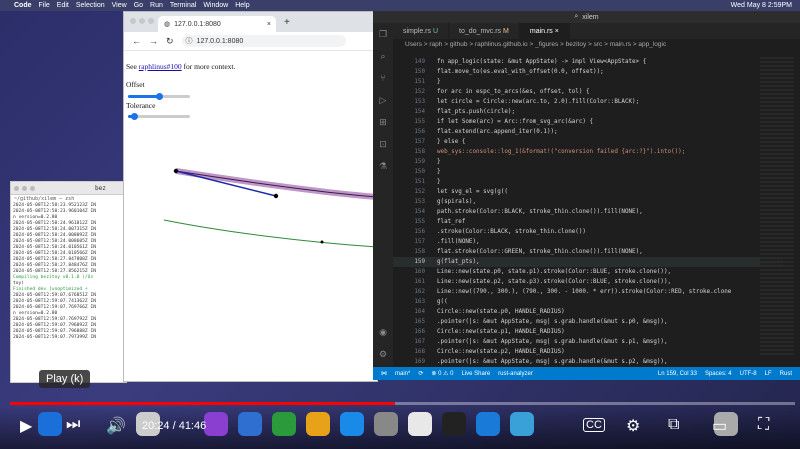  What do you see at coordinates (590, 17) in the screenshot?
I see `vscode-title: xilem` at bounding box center [590, 17].